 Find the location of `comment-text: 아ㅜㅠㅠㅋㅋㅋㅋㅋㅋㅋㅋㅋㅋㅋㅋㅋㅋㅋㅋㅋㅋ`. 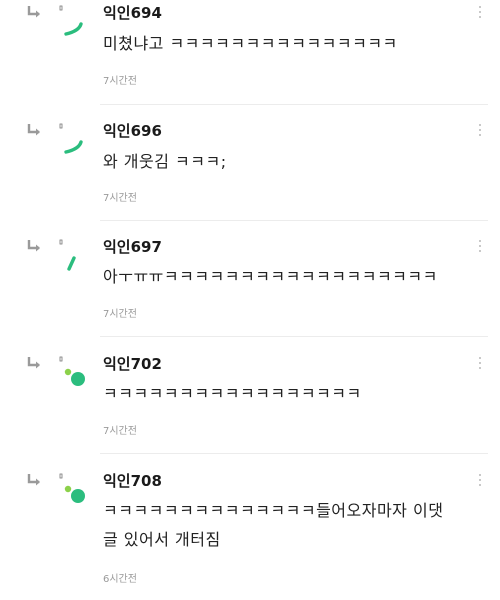

comment-text: 아ㅜㅠㅠㅋㅋㅋㅋㅋㅋㅋㅋㅋㅋㅋㅋㅋㅋㅋㅋㅋㅋ is located at coordinates (270, 276).